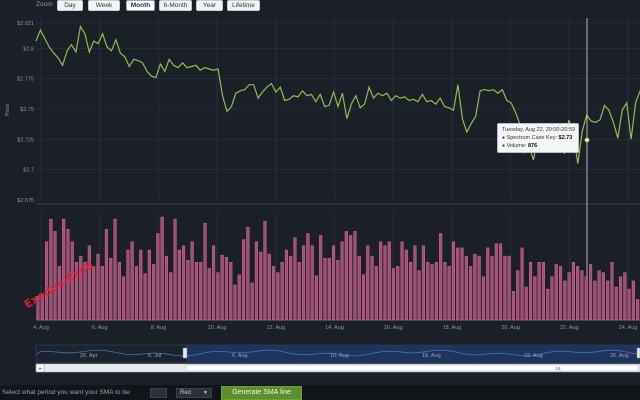 The image size is (640, 400). Describe the element at coordinates (412, 368) in the screenshot. I see `navigator-scrollbar-thumb` at that location.